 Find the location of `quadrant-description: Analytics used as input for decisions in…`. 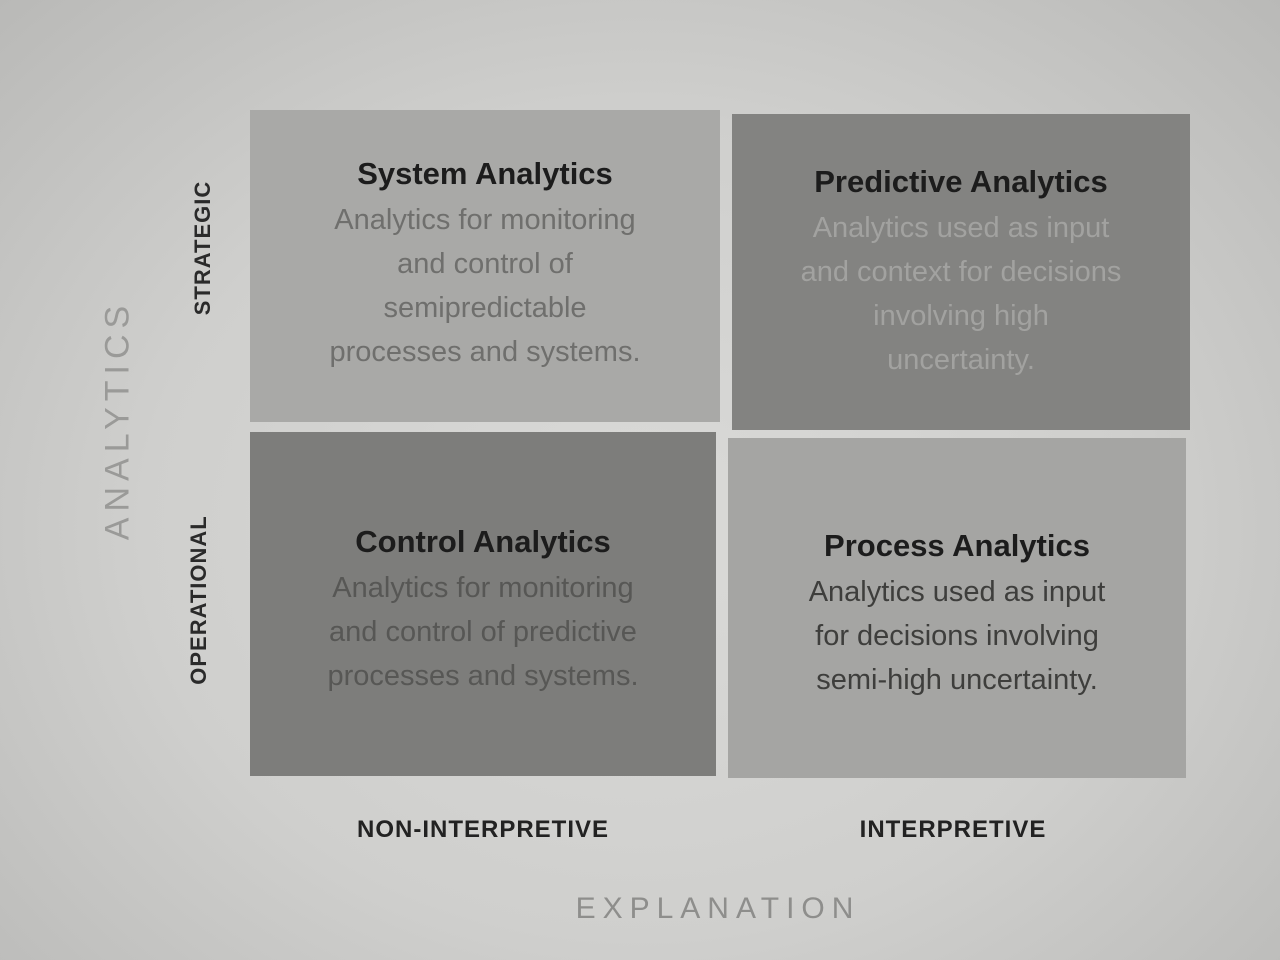

quadrant-description: Analytics used as input for decisions in… is located at coordinates (957, 636).